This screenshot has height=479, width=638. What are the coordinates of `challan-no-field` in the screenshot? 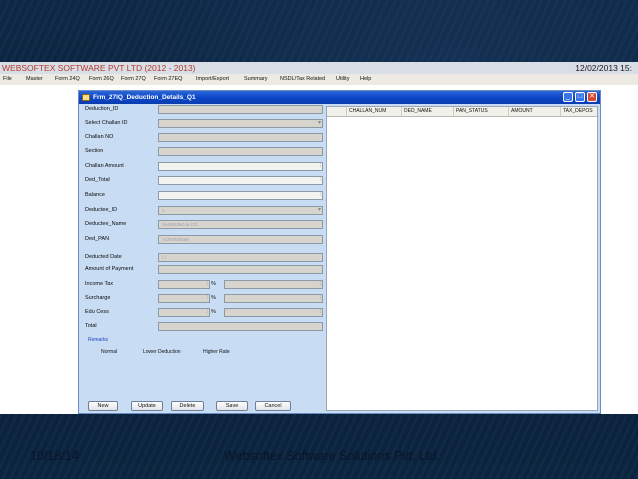 It's located at (240, 137).